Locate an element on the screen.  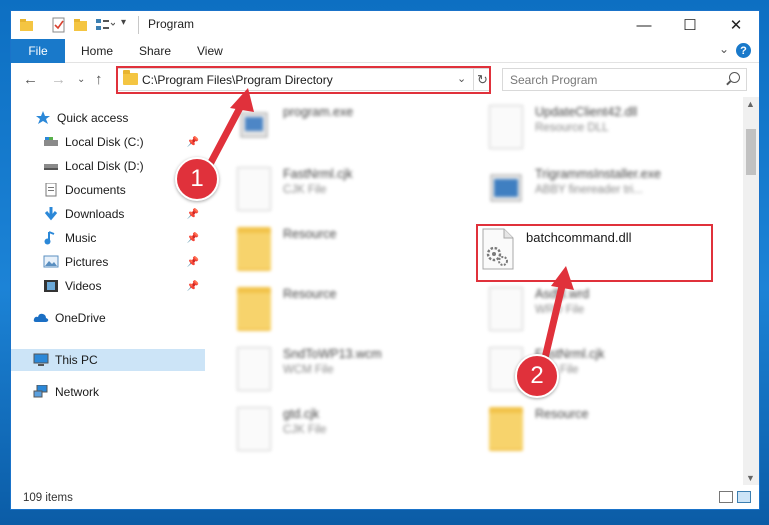
help-icon: ? is located at coordinates (743, 50).